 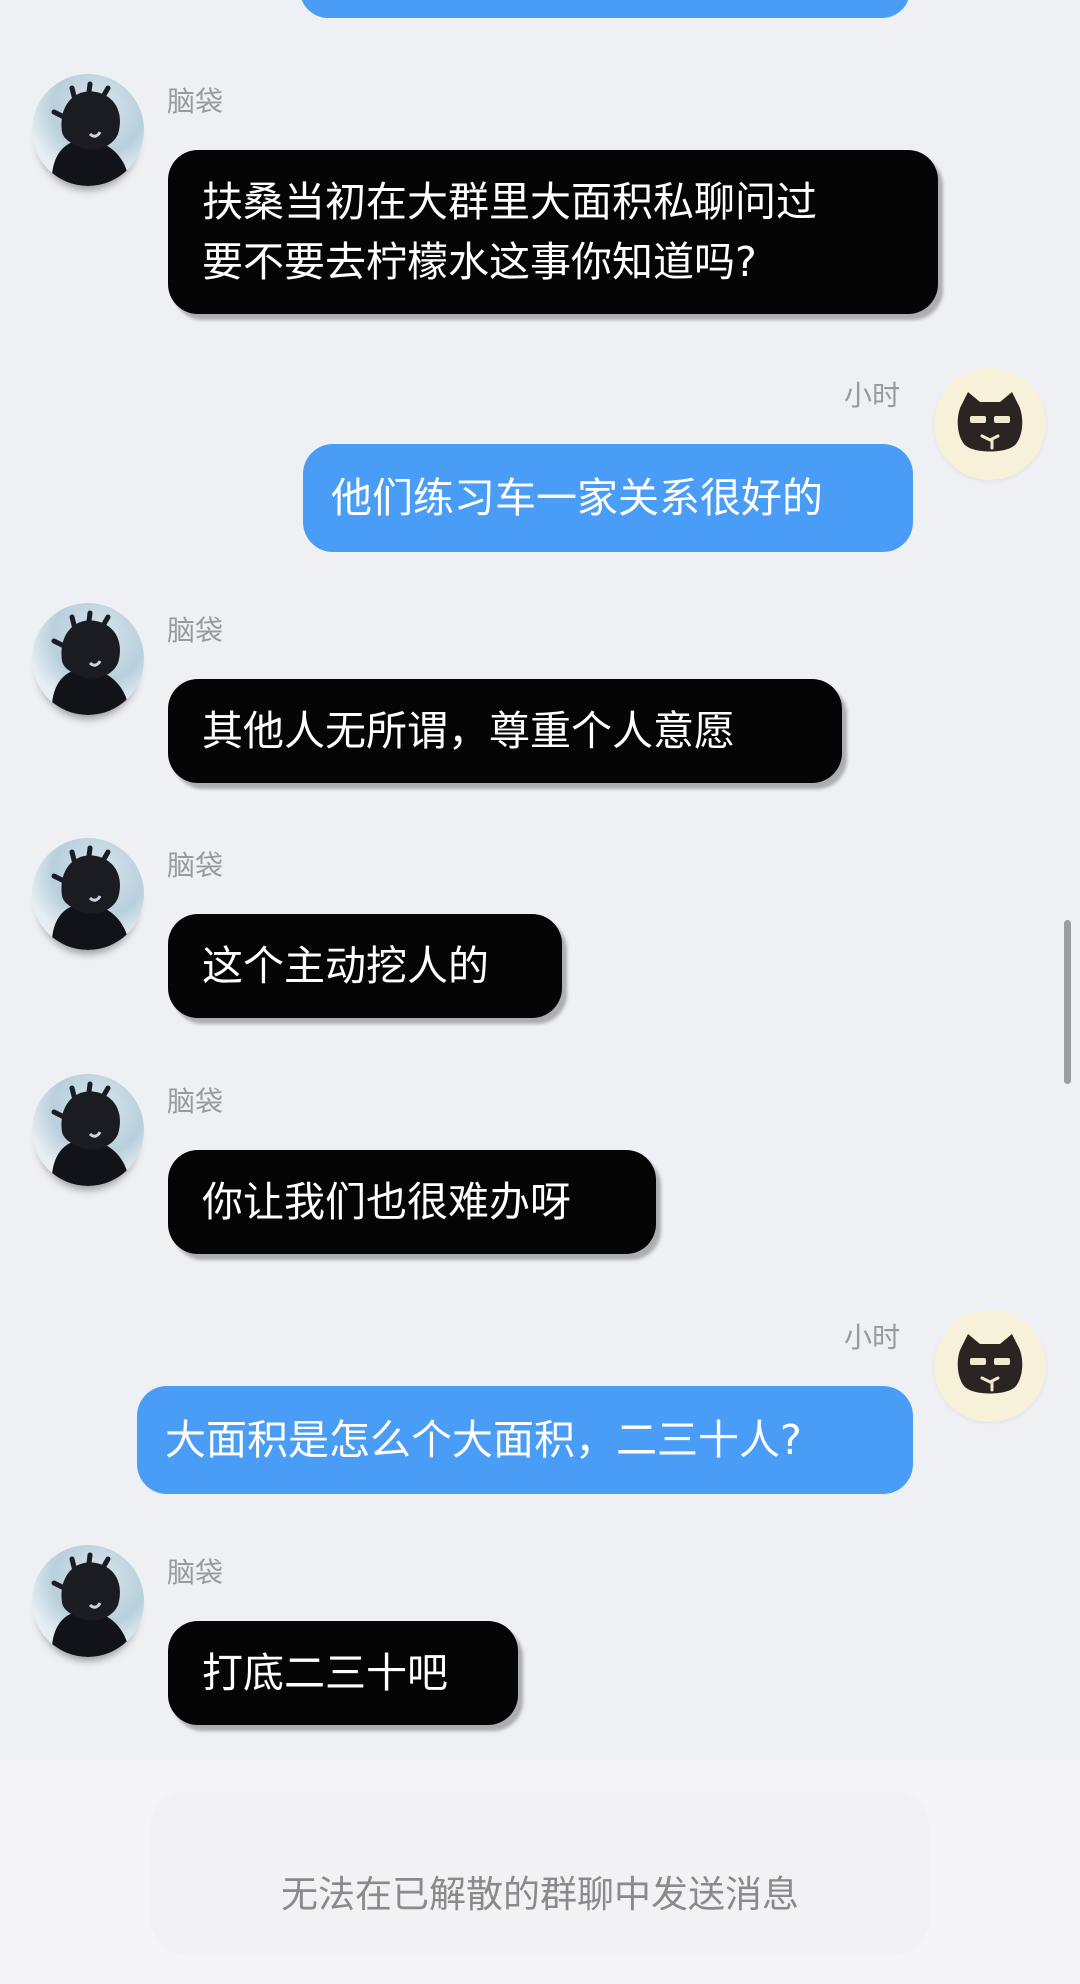 I want to click on message-bubble: 他们练习车一家关系很好的, so click(x=608, y=498).